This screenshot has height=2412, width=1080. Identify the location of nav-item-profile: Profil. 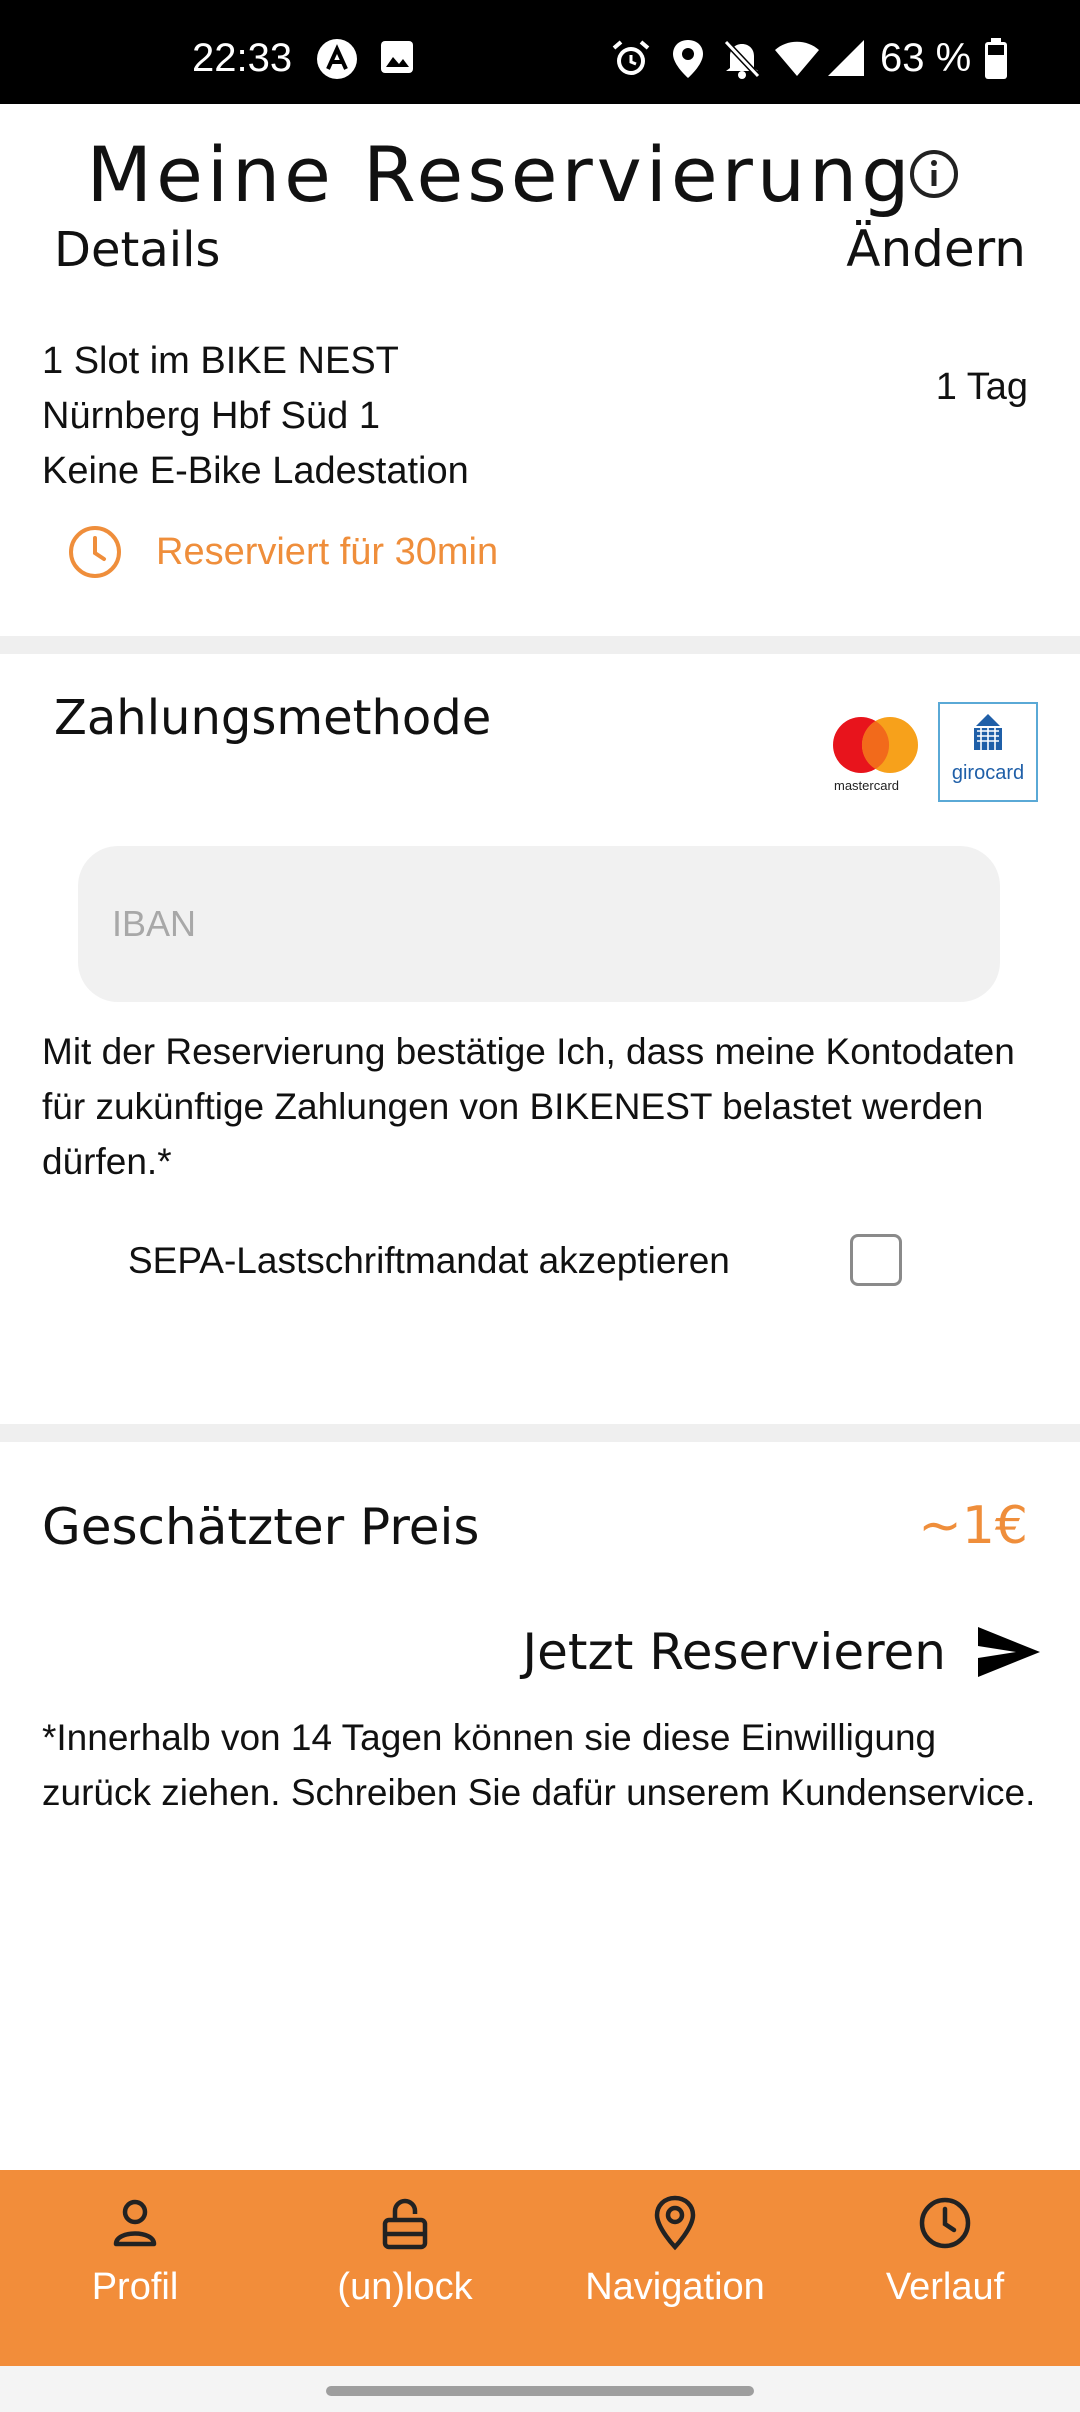
(135, 2268).